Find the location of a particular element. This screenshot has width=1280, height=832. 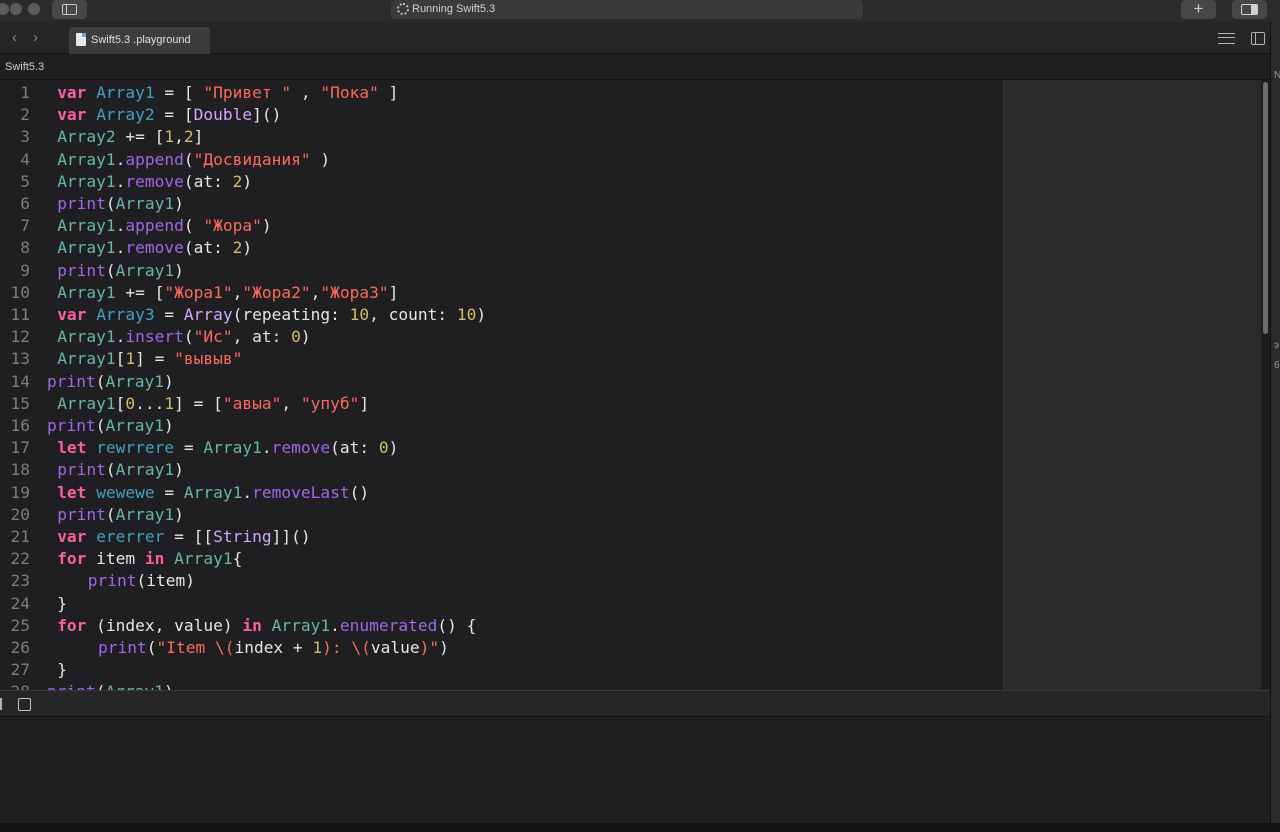

edge-text-fragment: э is located at coordinates (1277, 345).